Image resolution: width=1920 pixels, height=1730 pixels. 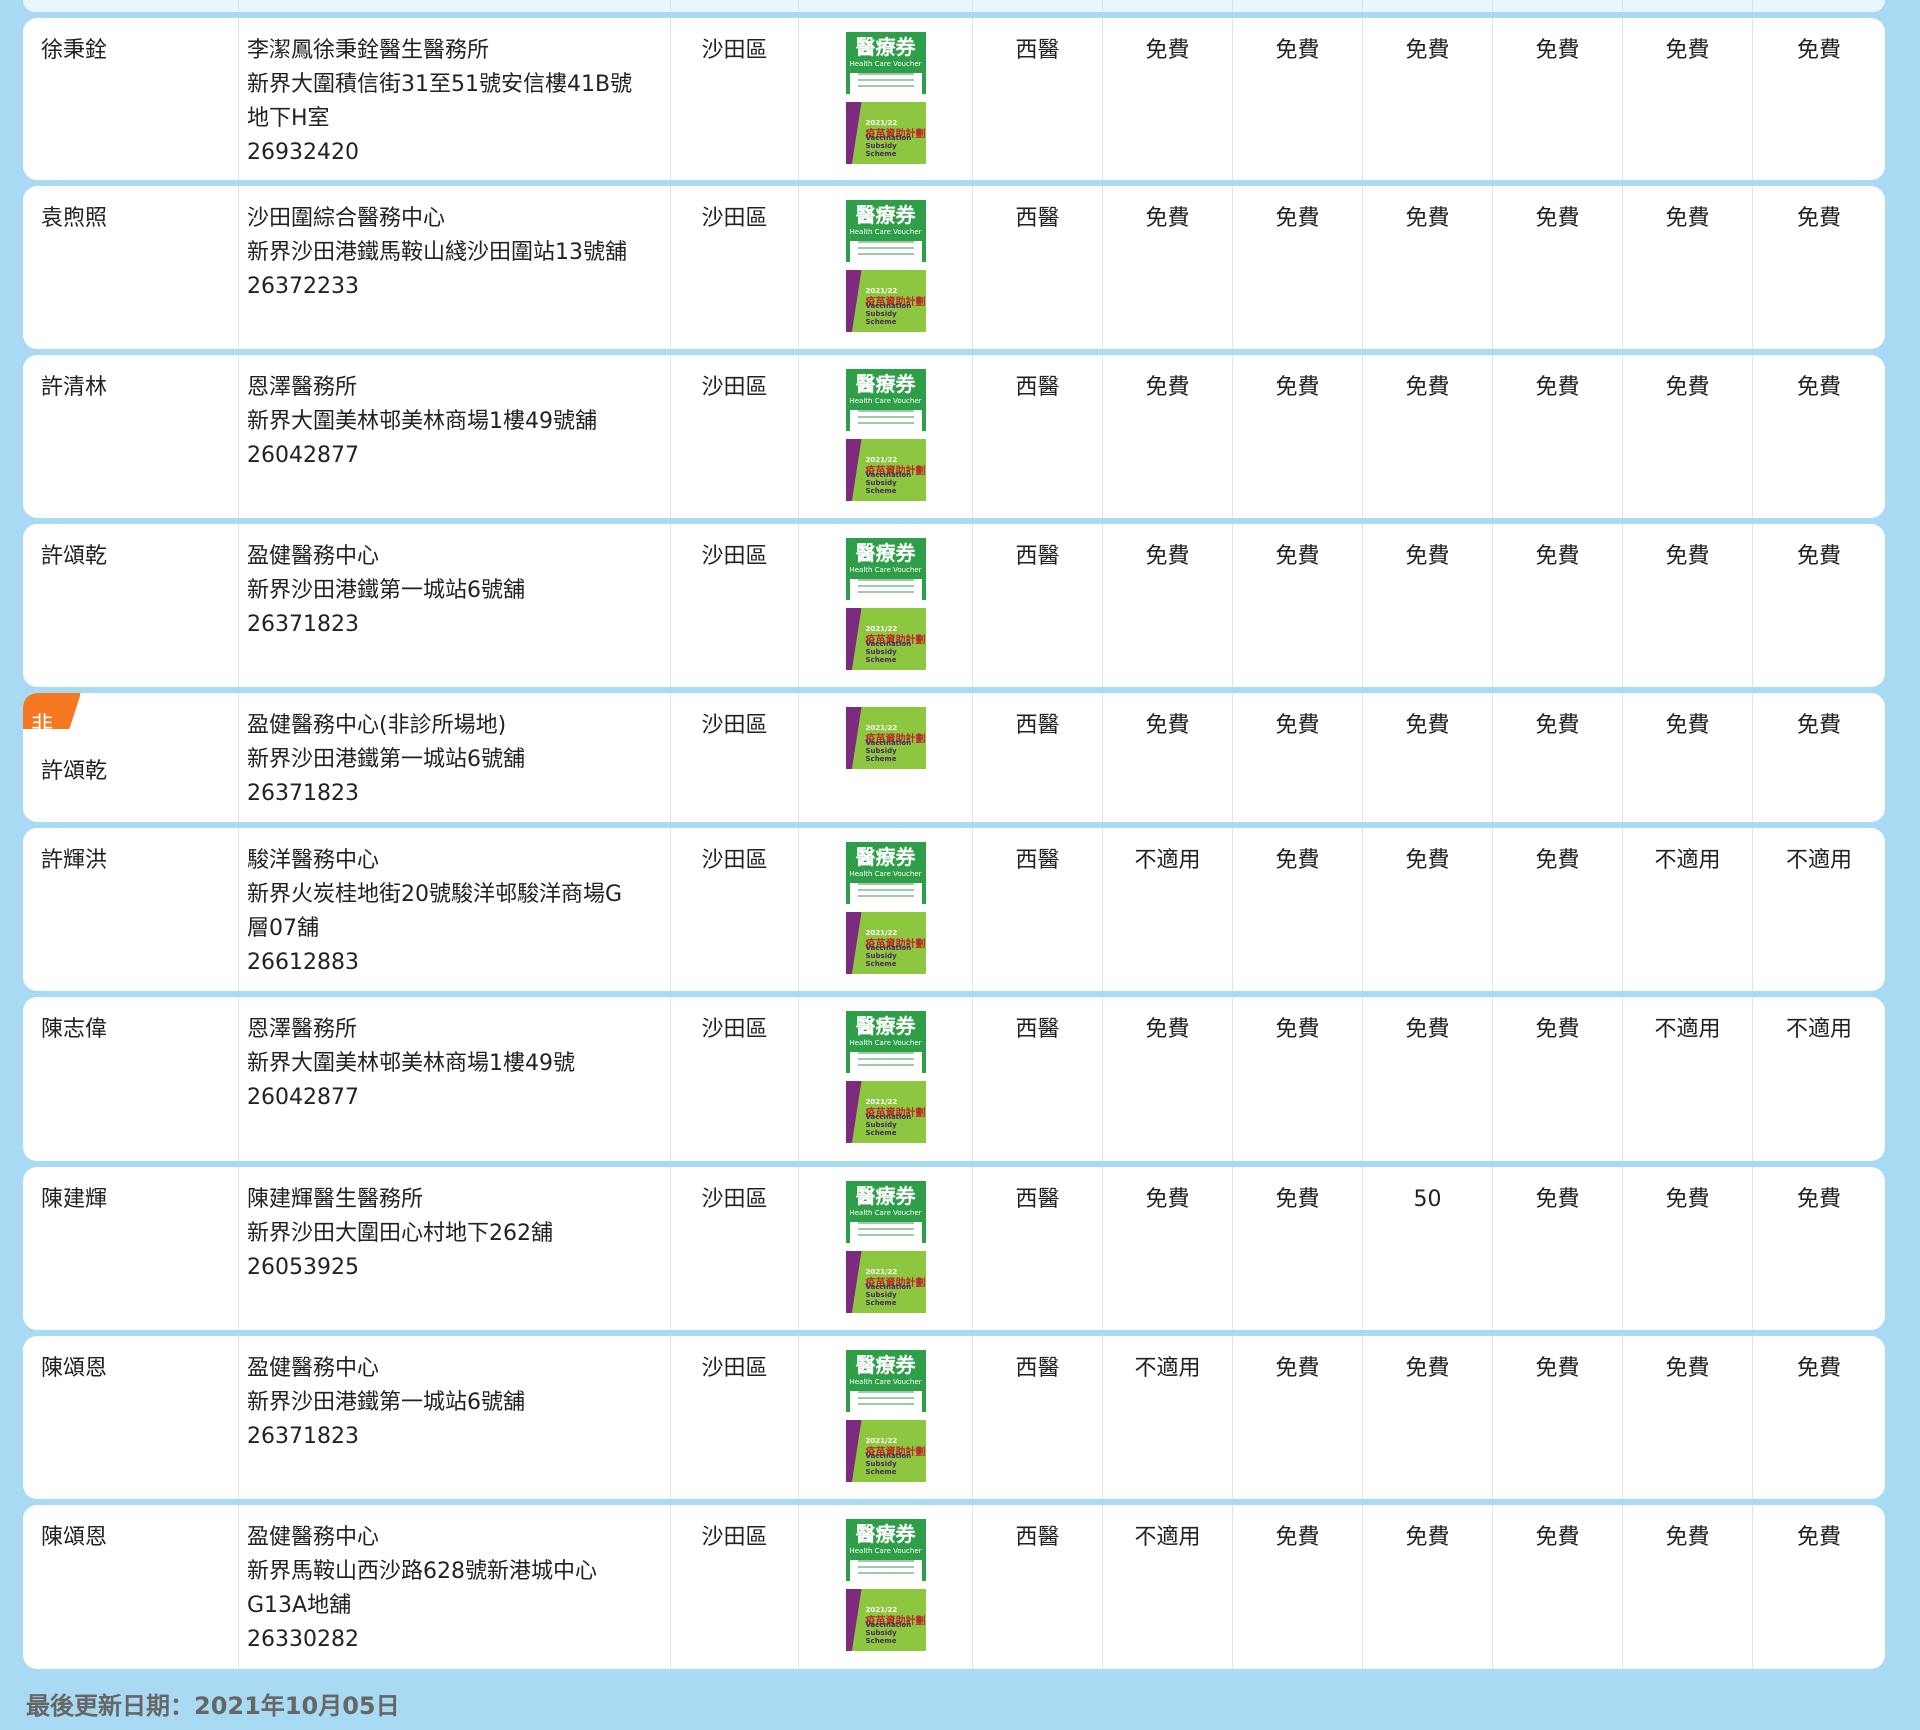 What do you see at coordinates (455, 267) in the screenshot?
I see `clinic-info: 沙田圍綜合醫務中心 新界沙田港鐵馬鞍山綫沙田圍站13號舖 26372233` at bounding box center [455, 267].